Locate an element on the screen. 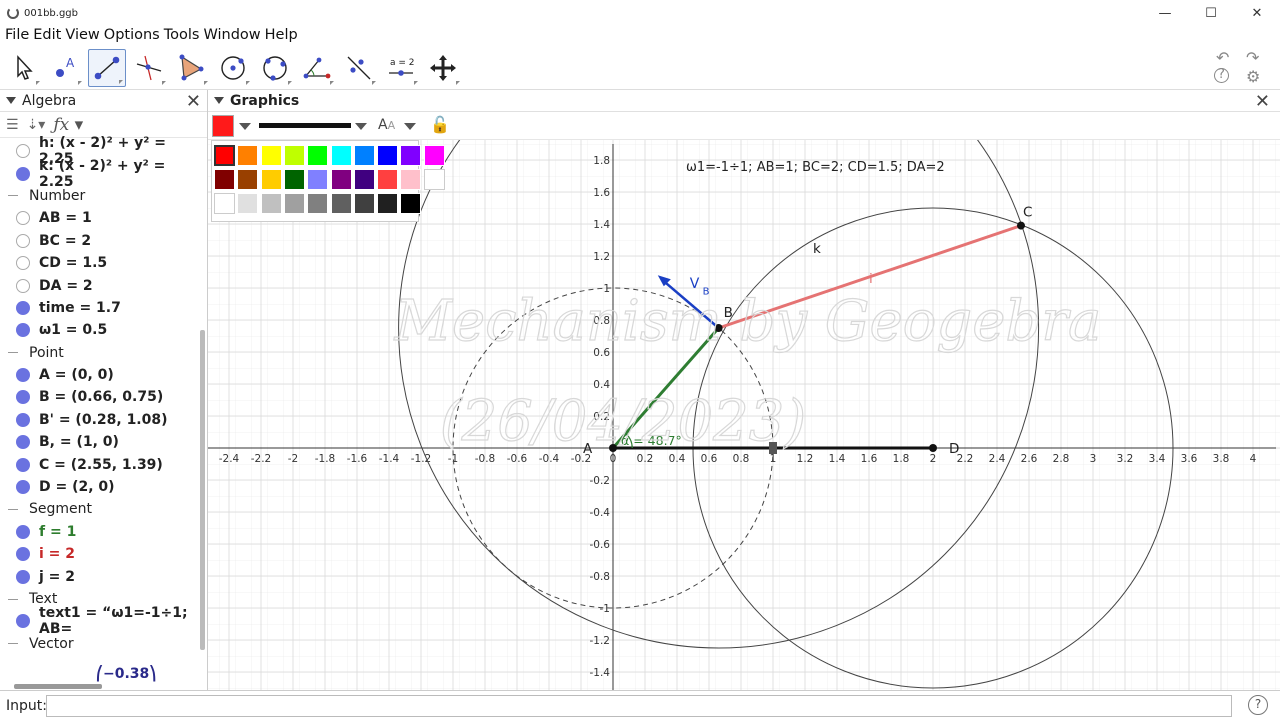 The width and height of the screenshot is (1280, 720). algebra-item: k: (x - 2)² + y² = 2.25 is located at coordinates (100, 174).